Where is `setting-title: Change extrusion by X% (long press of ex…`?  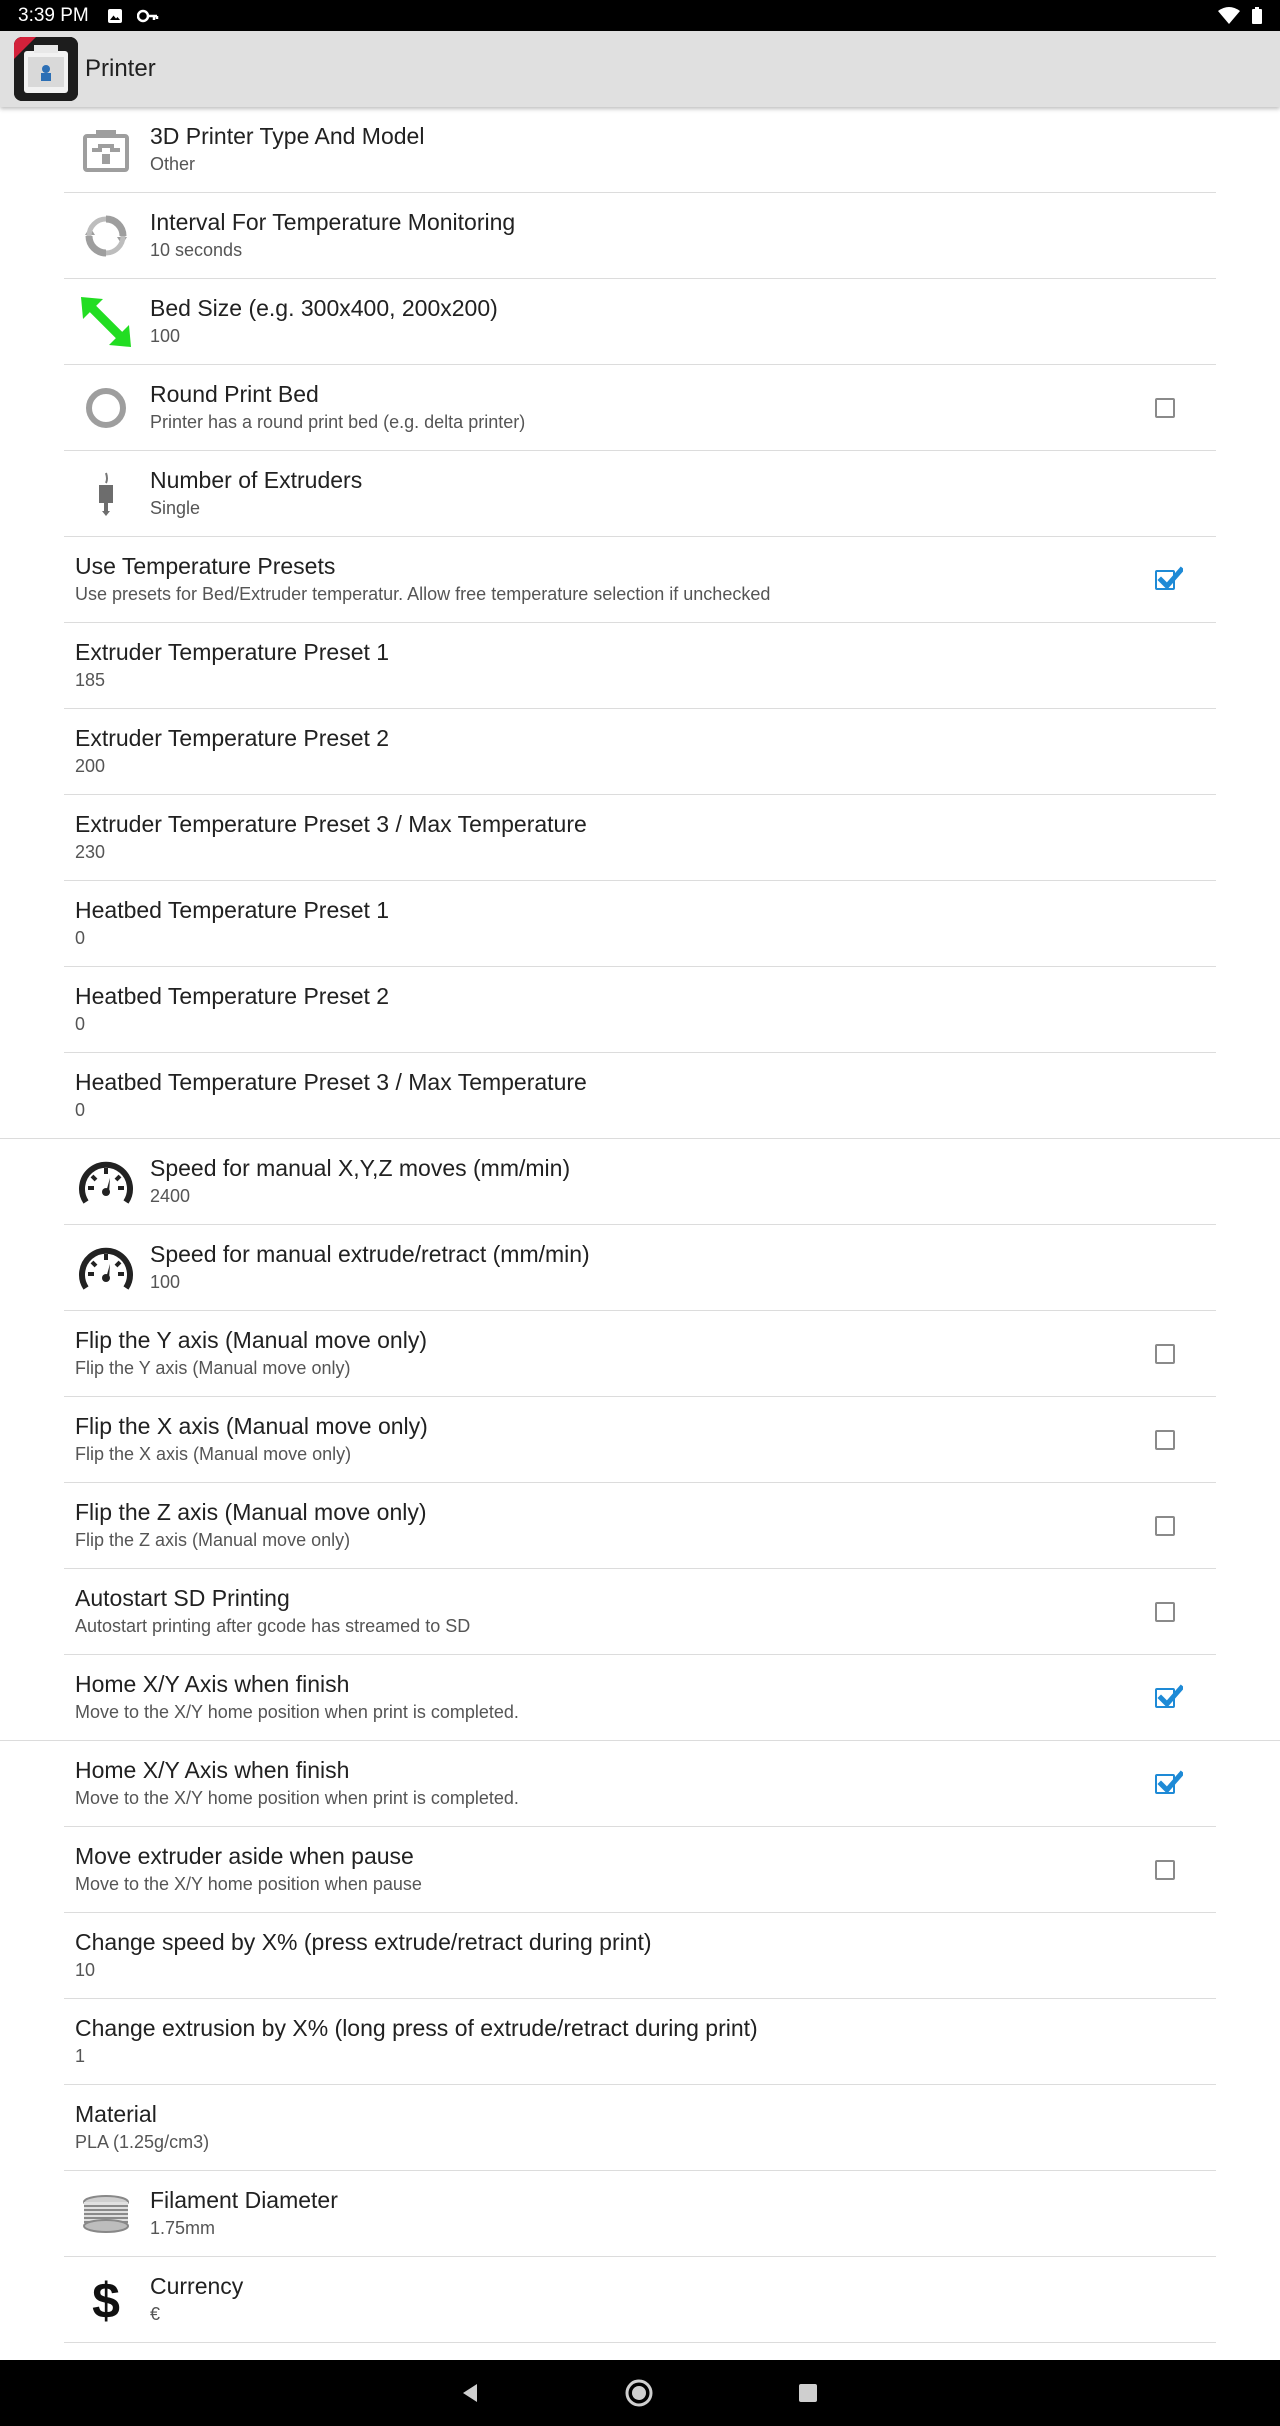 setting-title: Change extrusion by X% (long press of ex… is located at coordinates (416, 2028).